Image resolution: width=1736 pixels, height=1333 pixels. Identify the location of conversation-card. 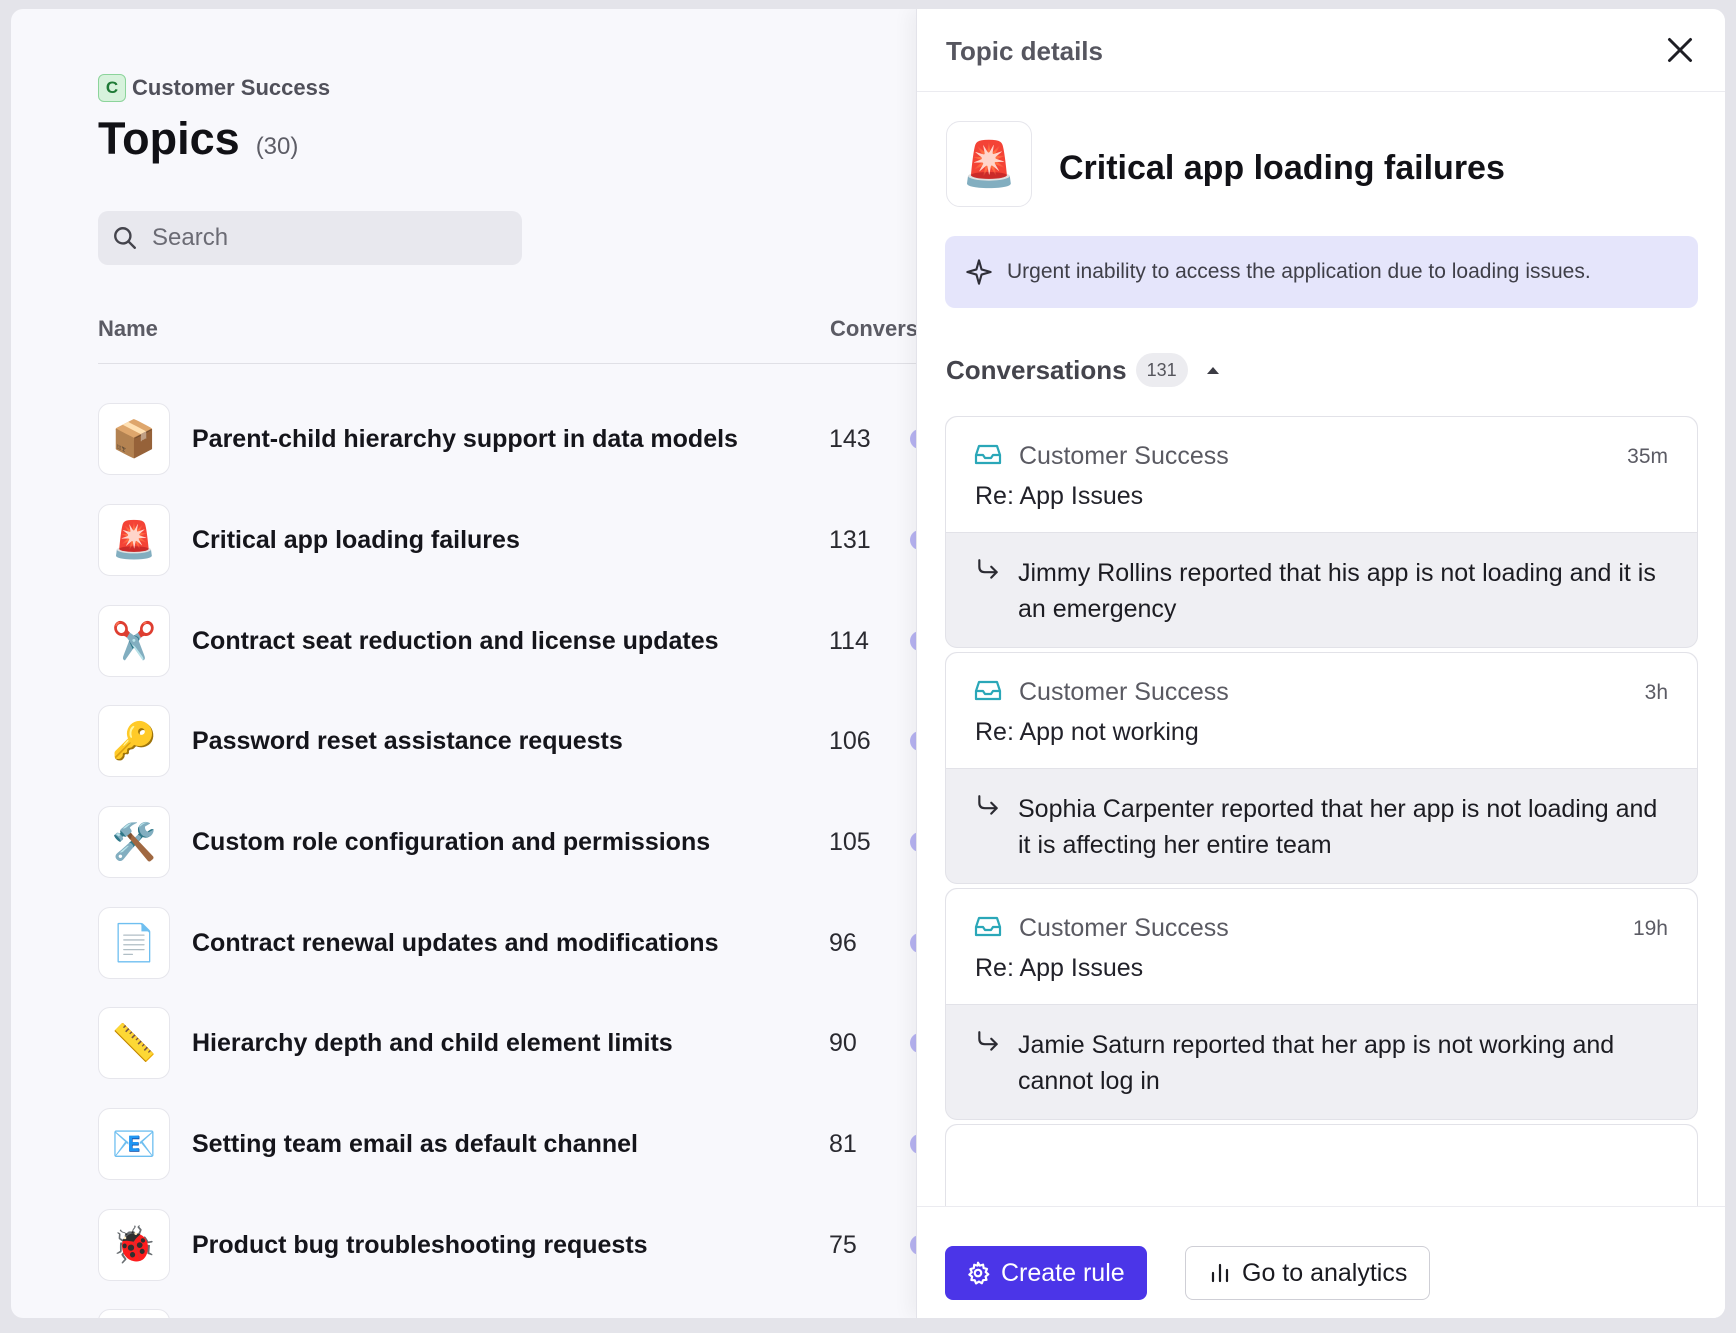
(1321, 1165).